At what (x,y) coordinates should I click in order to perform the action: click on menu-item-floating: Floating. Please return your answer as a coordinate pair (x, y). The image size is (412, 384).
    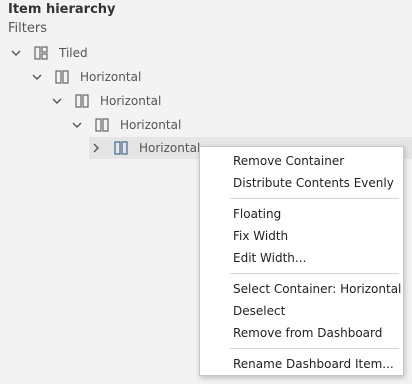
    Looking at the image, I should click on (301, 214).